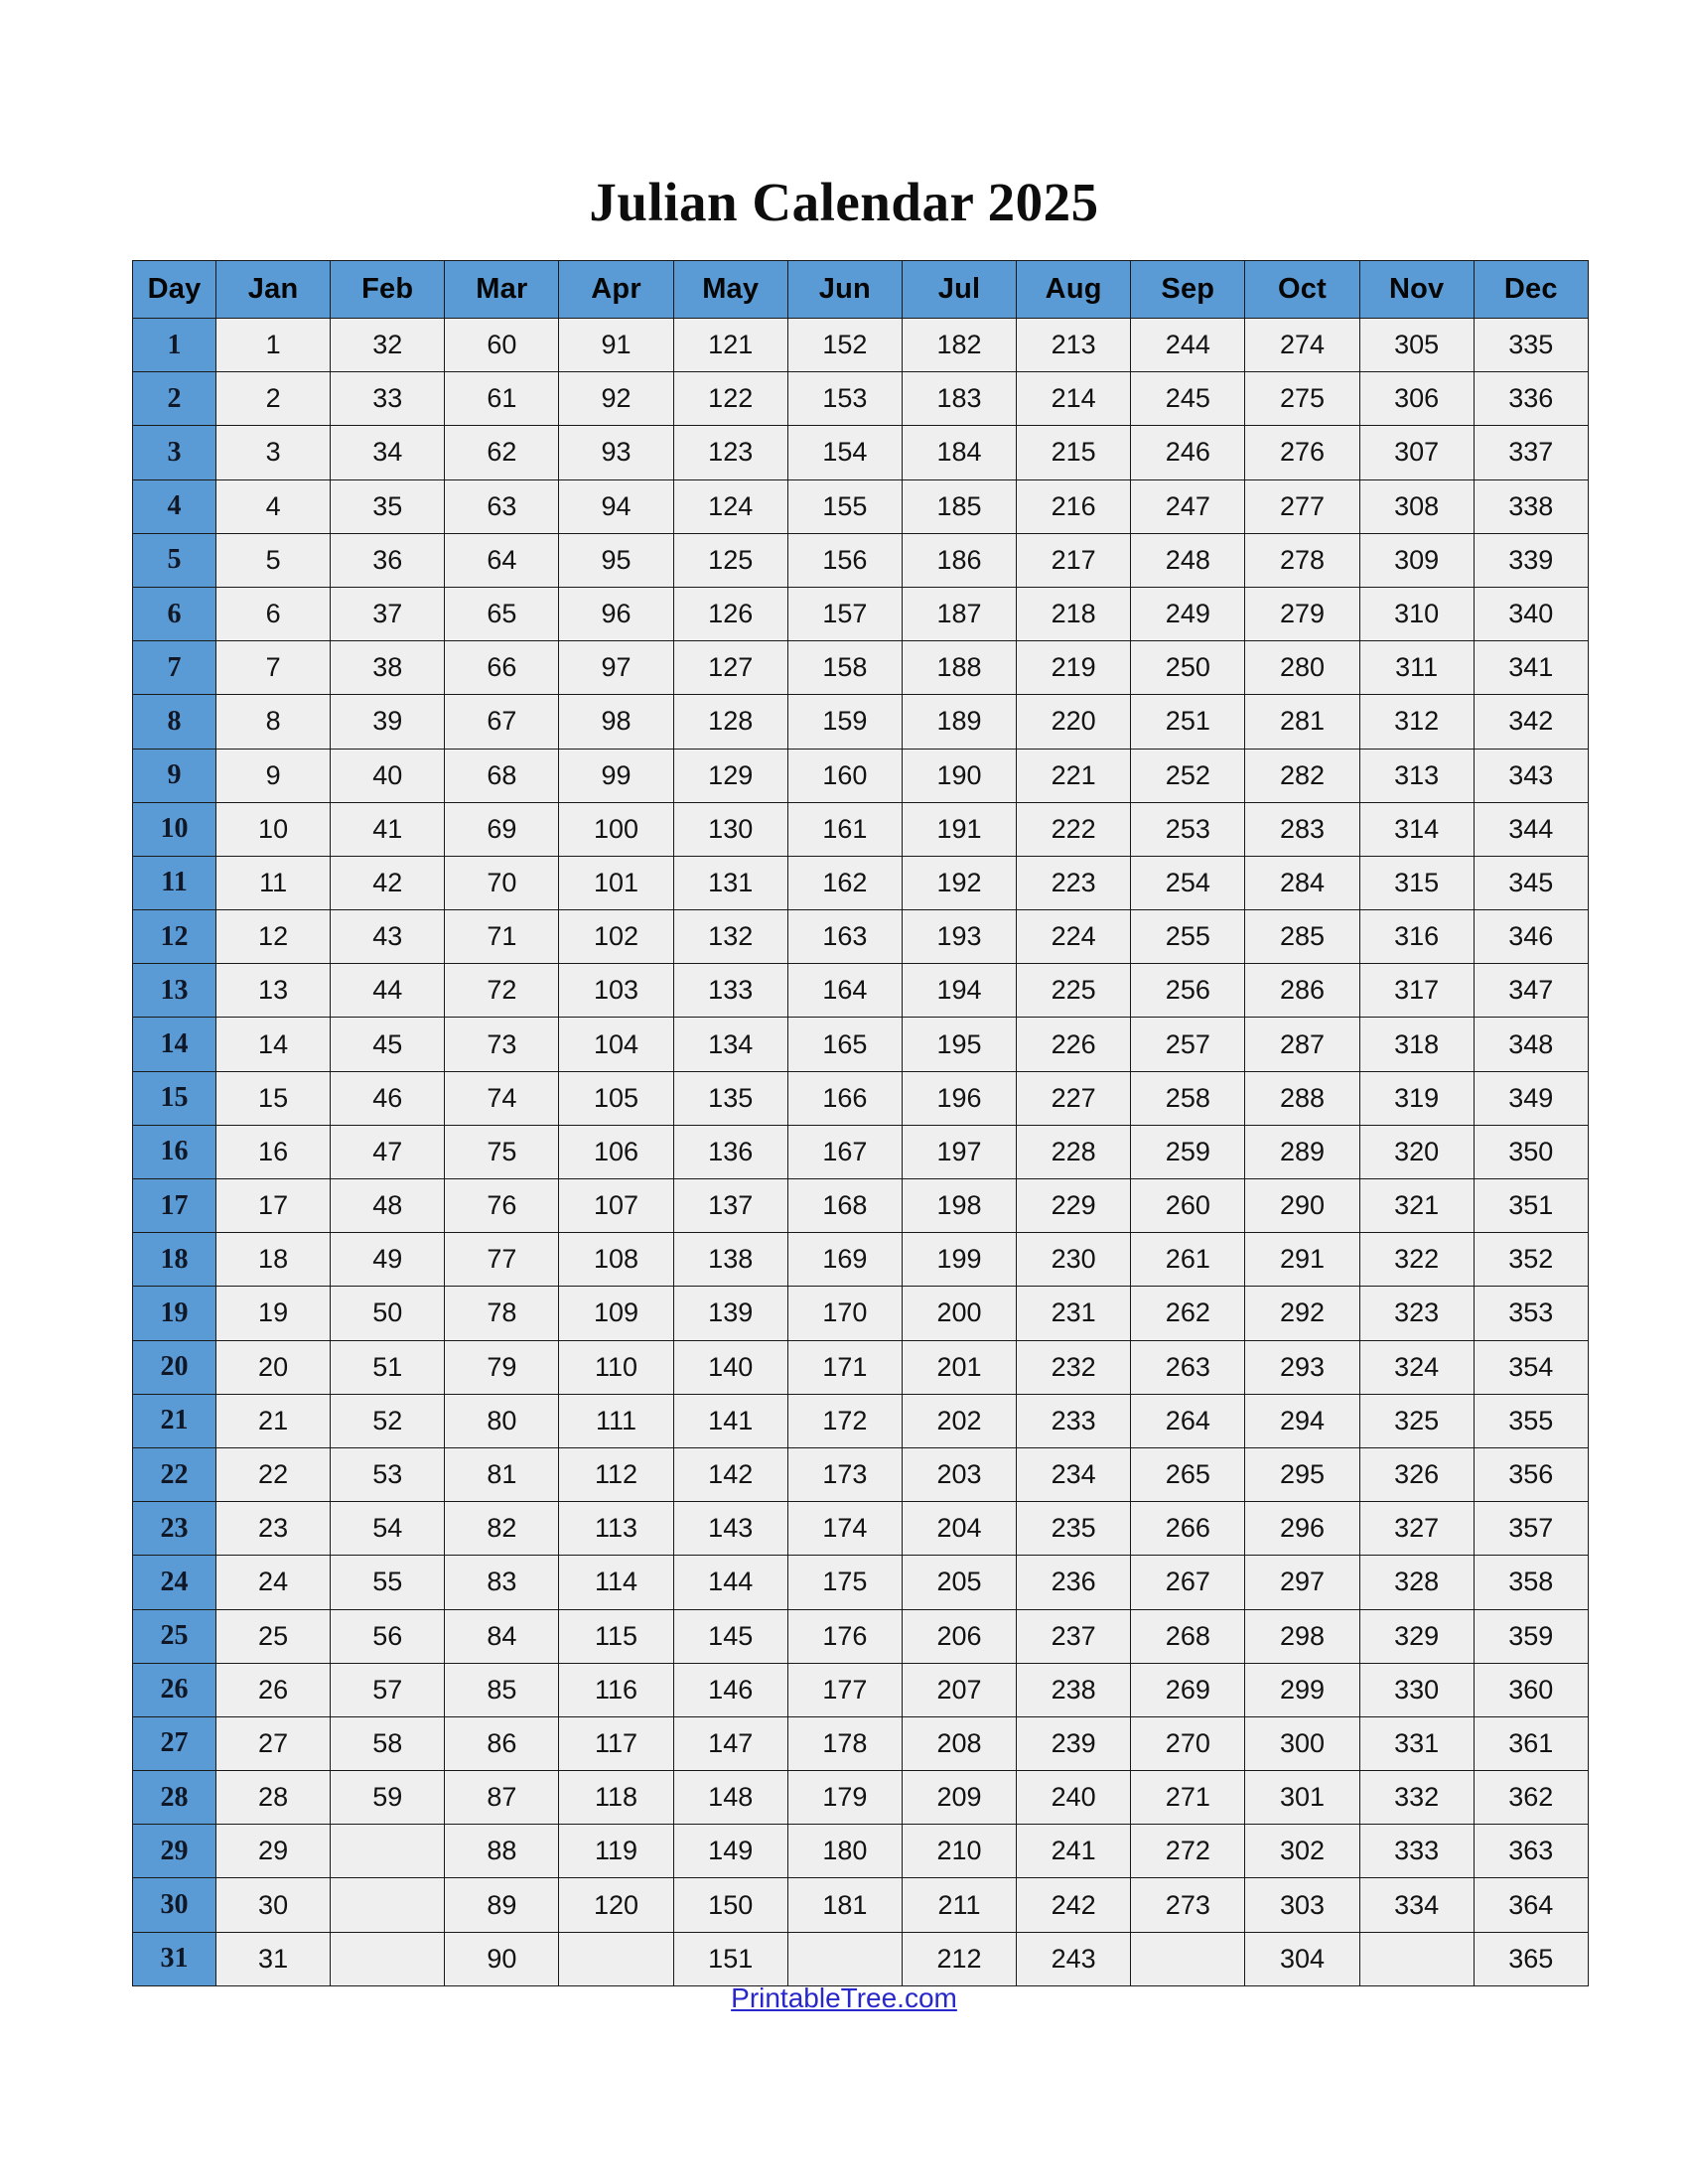 The width and height of the screenshot is (1688, 2184). Describe the element at coordinates (1302, 668) in the screenshot. I see `julian-day-cell-oct: 280` at that location.